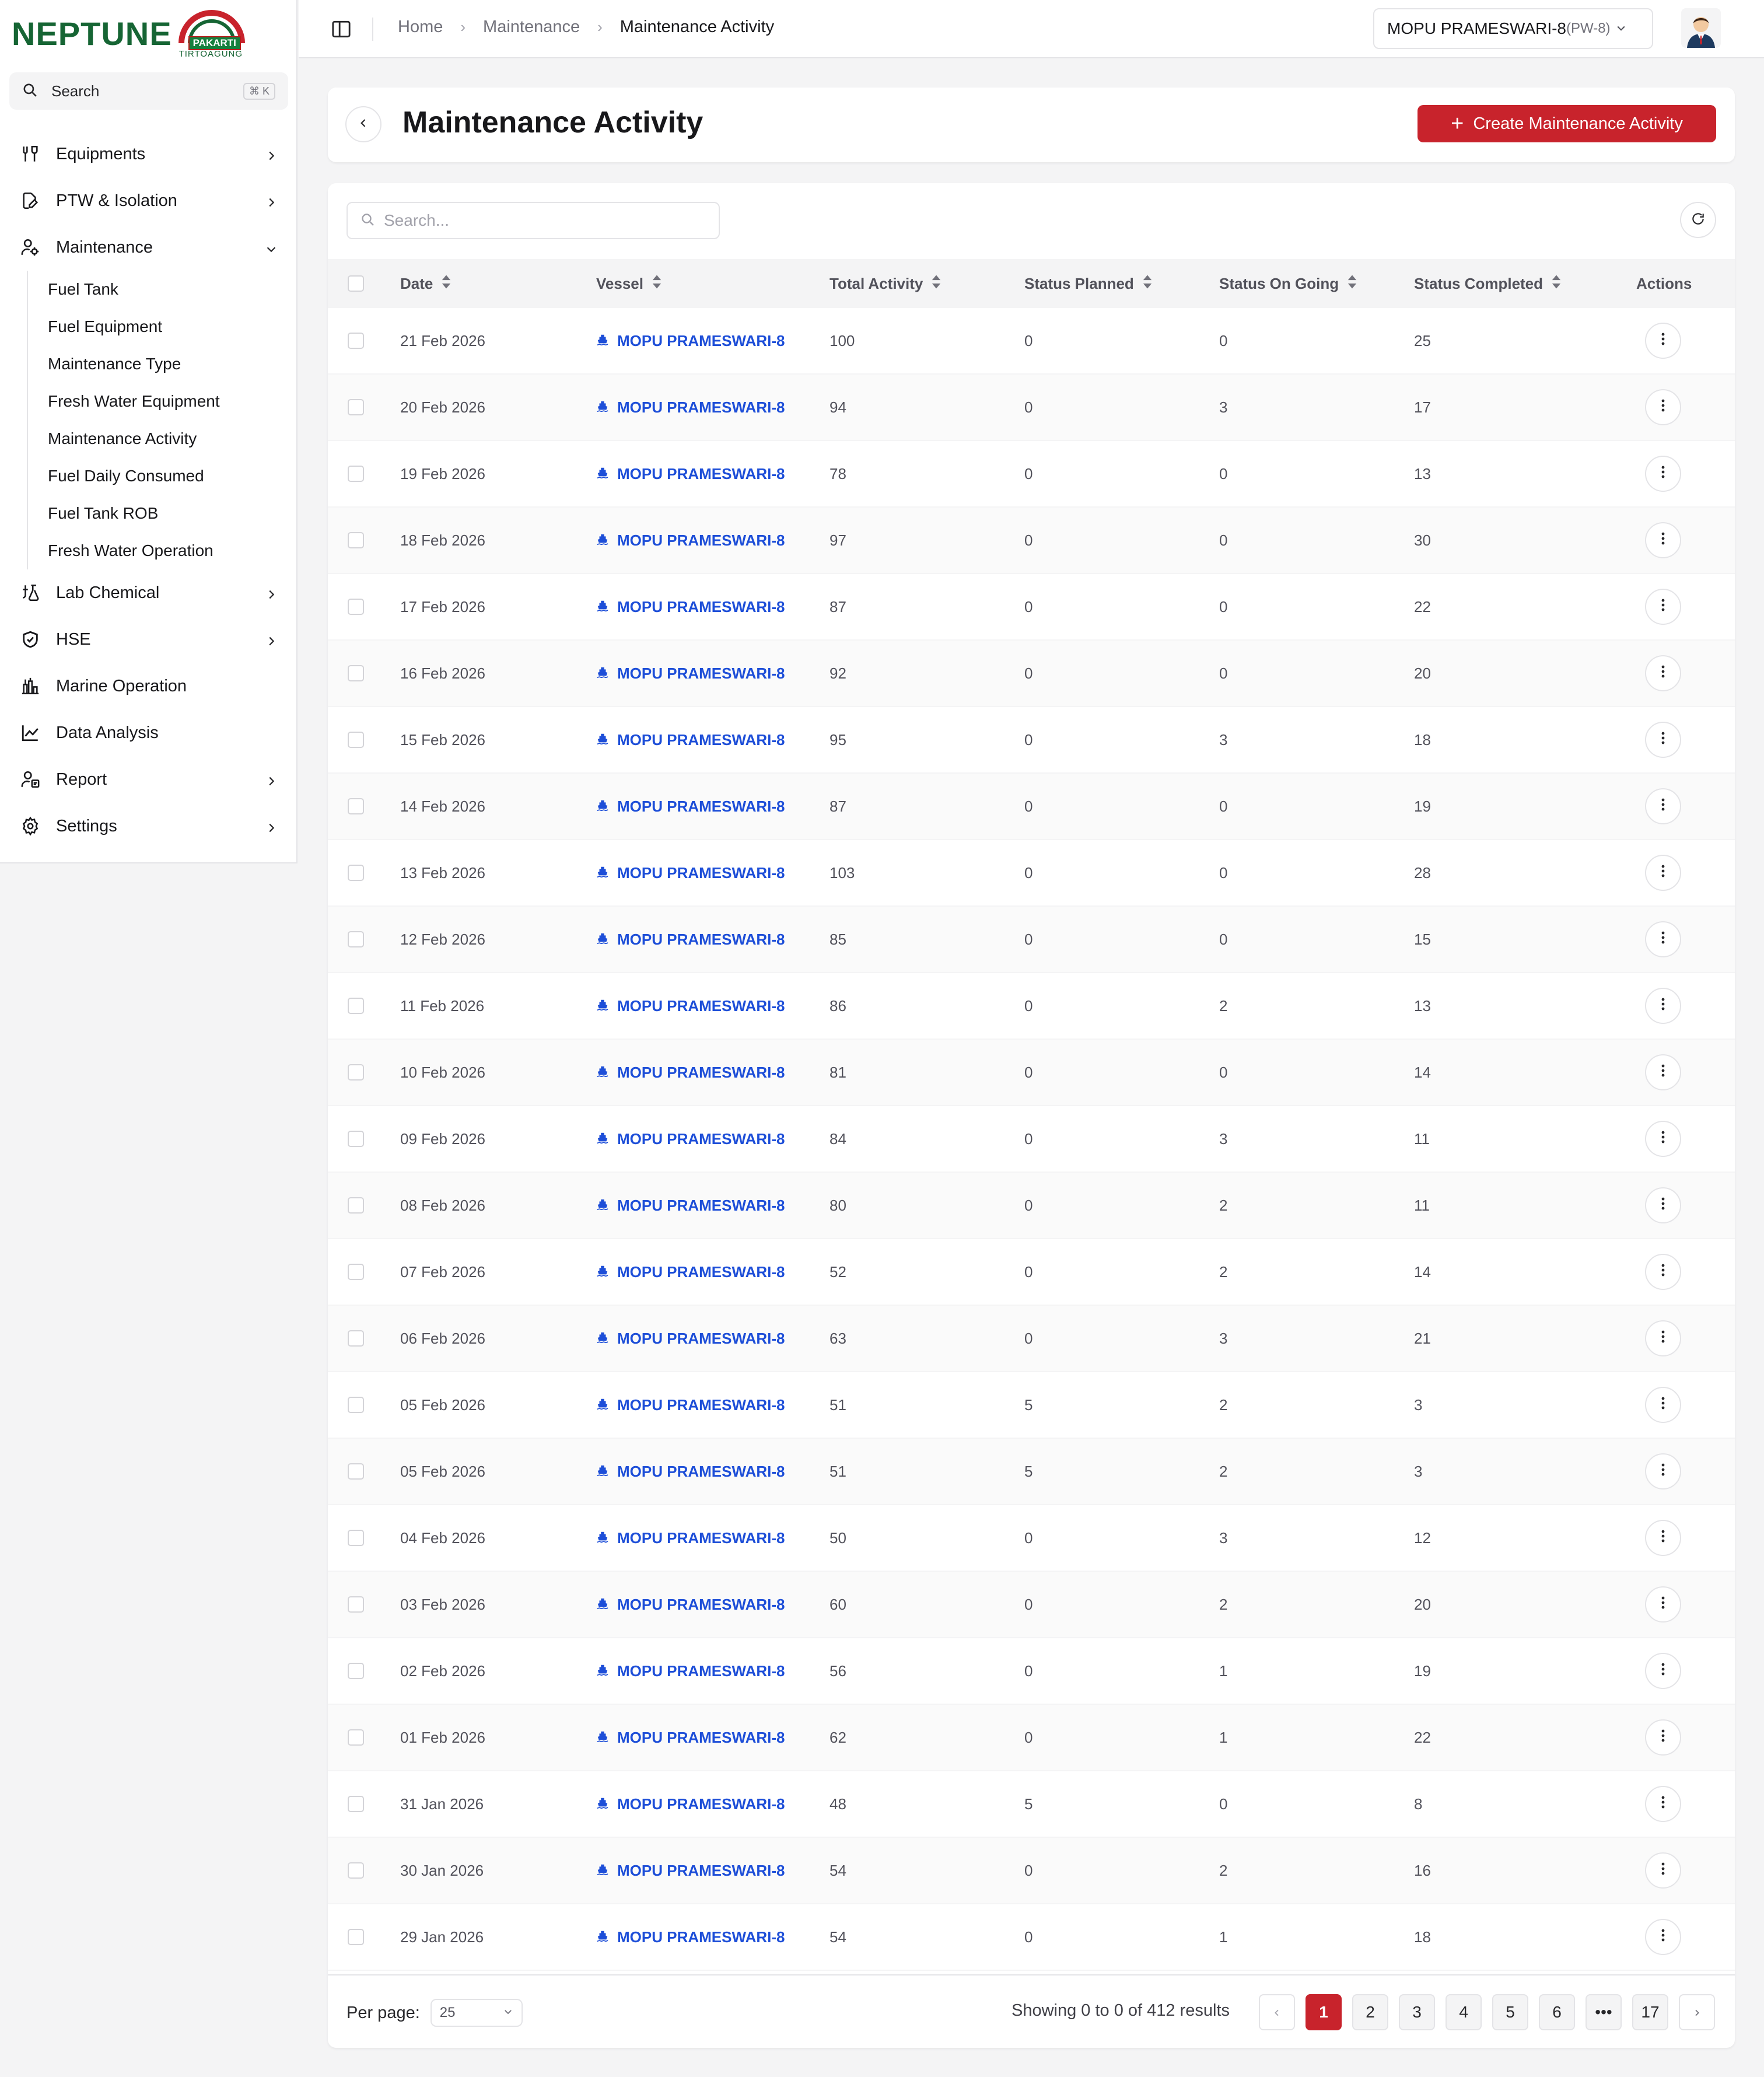  Describe the element at coordinates (149, 639) in the screenshot. I see `sidebar-item-hse: HSE` at that location.